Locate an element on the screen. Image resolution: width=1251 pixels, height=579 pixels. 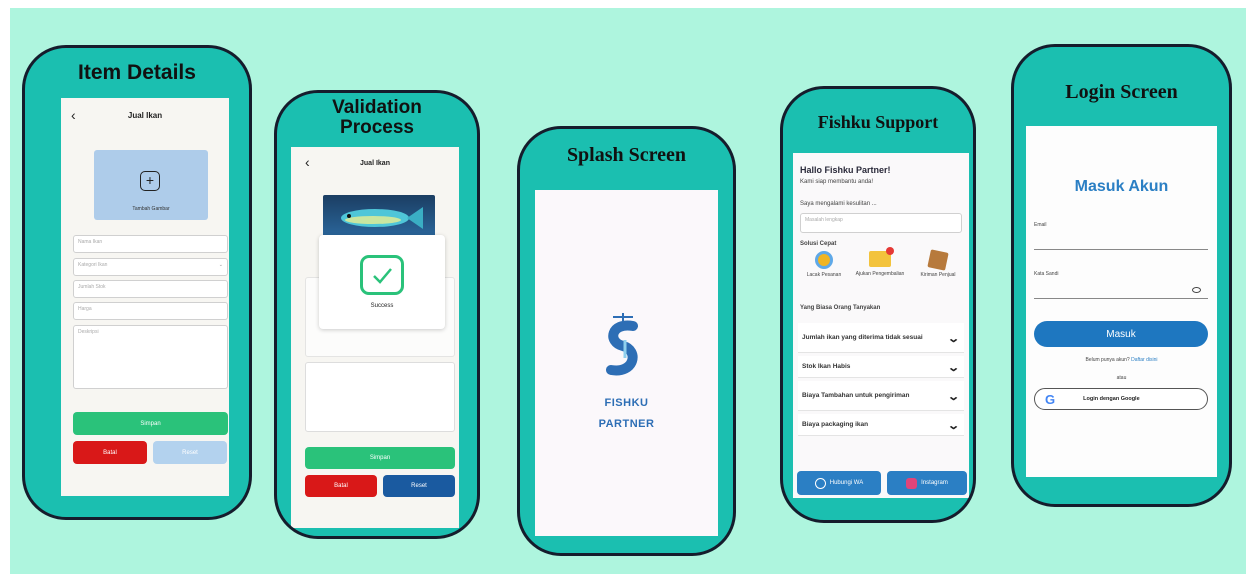
splash-screen: FISHKU PARTNER is located at coordinates (626, 363).